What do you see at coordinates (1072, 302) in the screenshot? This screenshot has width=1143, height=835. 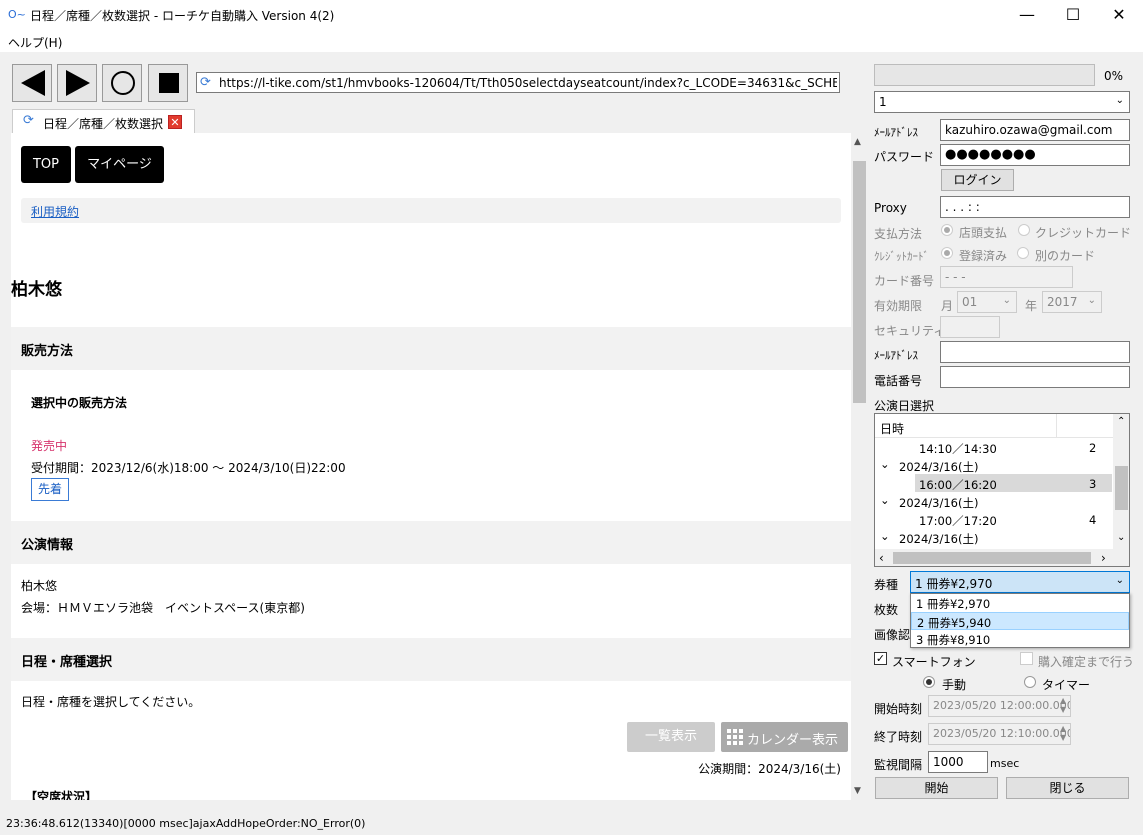 I see `year-select: 2017 ⌄` at bounding box center [1072, 302].